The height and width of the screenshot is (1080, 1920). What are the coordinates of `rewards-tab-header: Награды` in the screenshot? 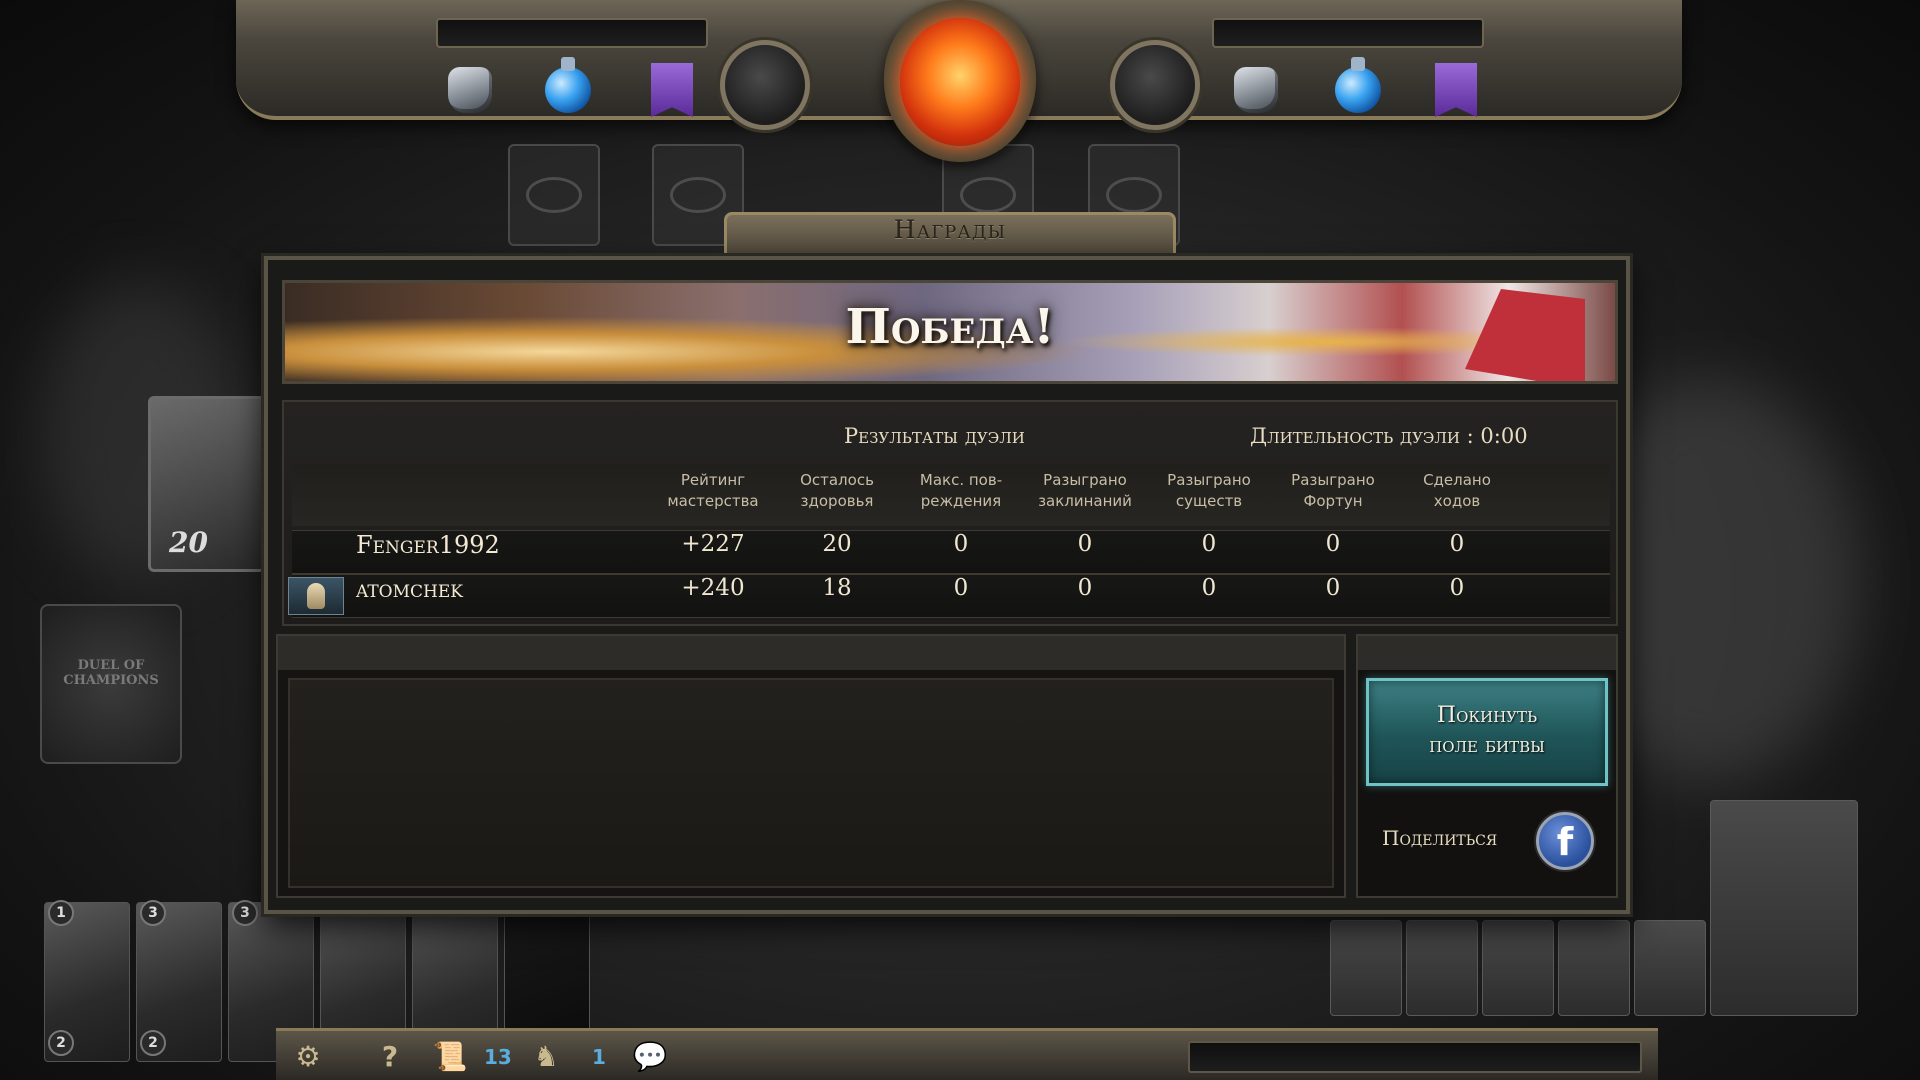 It's located at (950, 236).